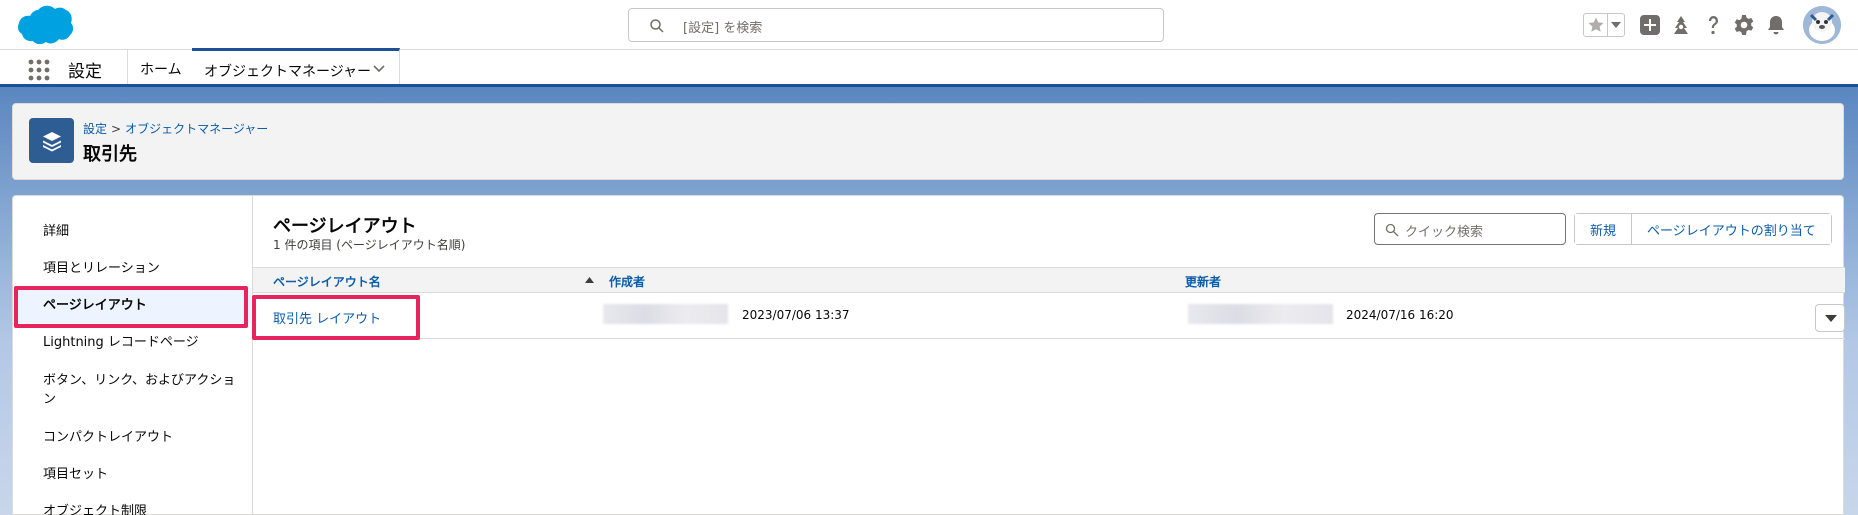 The height and width of the screenshot is (515, 1858). I want to click on sidebar-item-compact-layouts: コンパクトレイアウト, so click(143, 437).